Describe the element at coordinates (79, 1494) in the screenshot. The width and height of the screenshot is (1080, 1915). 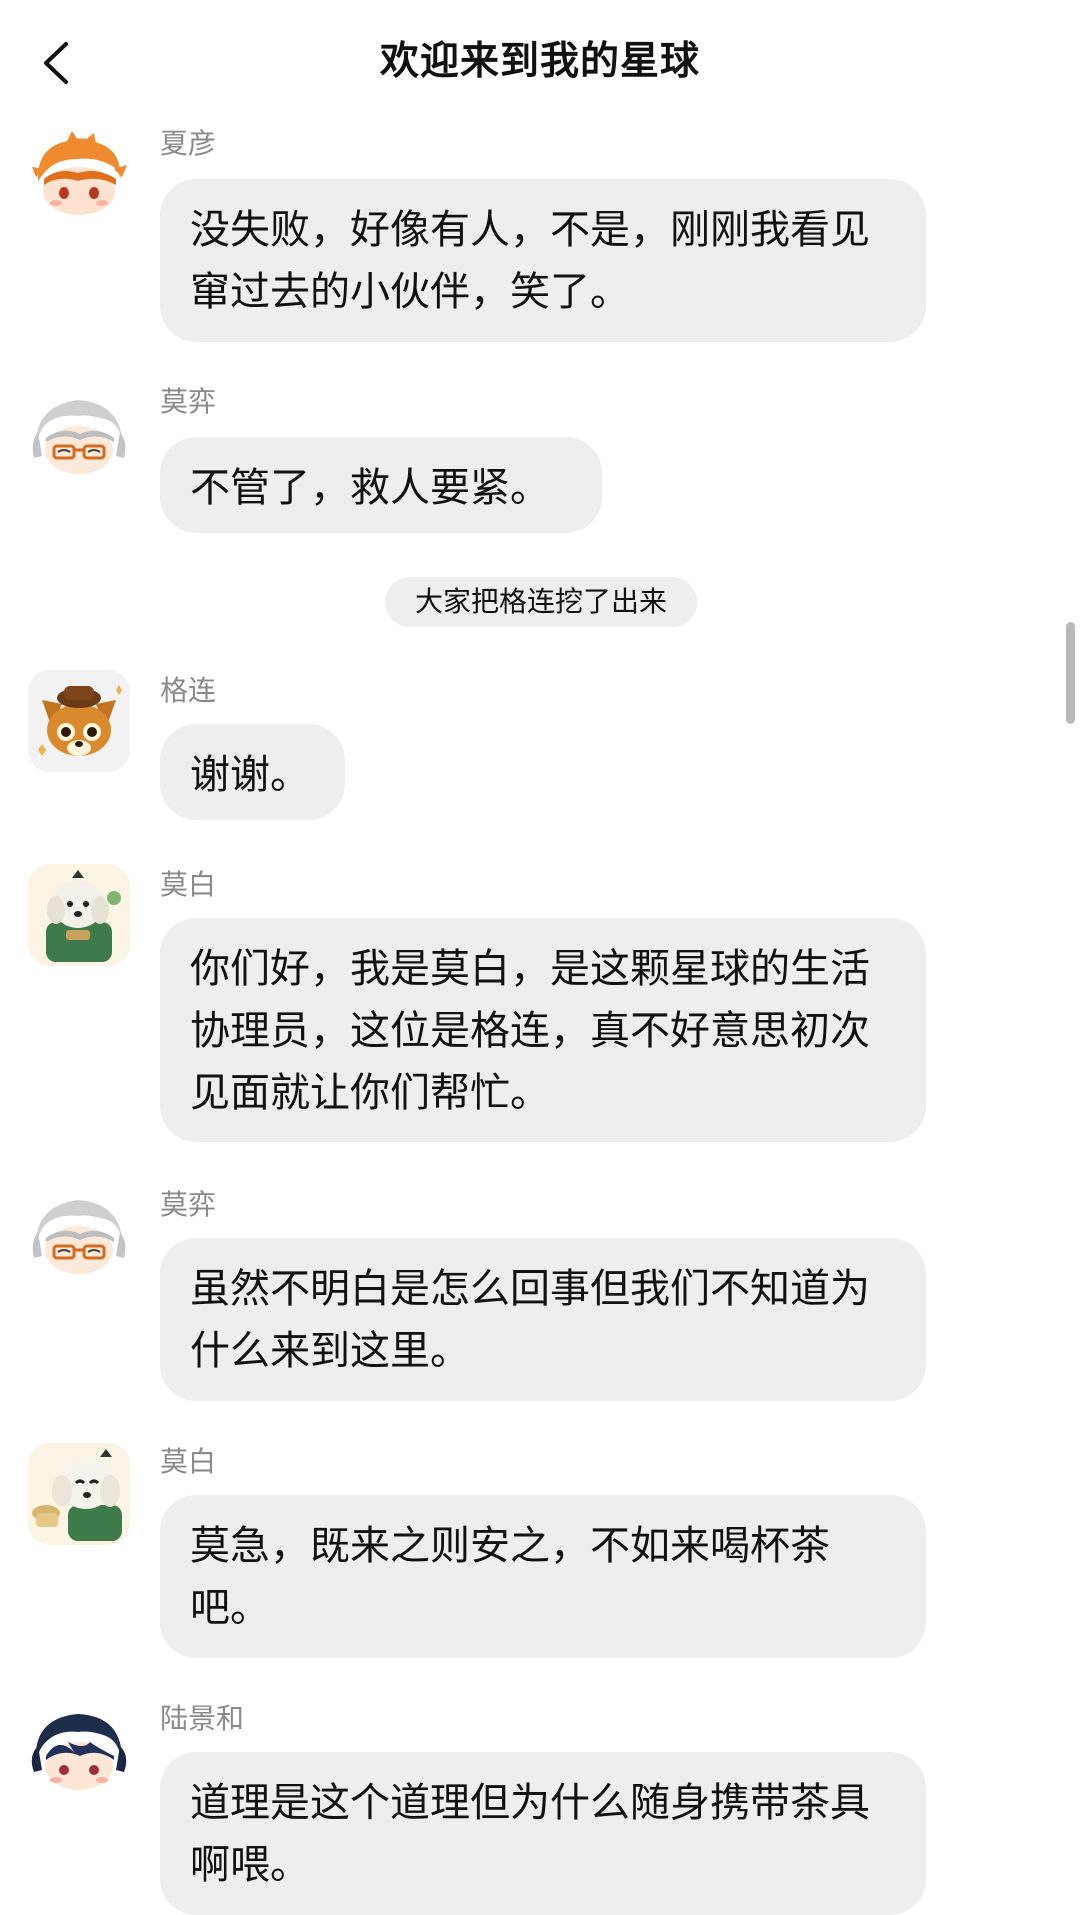
I see `white-dog-tea-avatar` at that location.